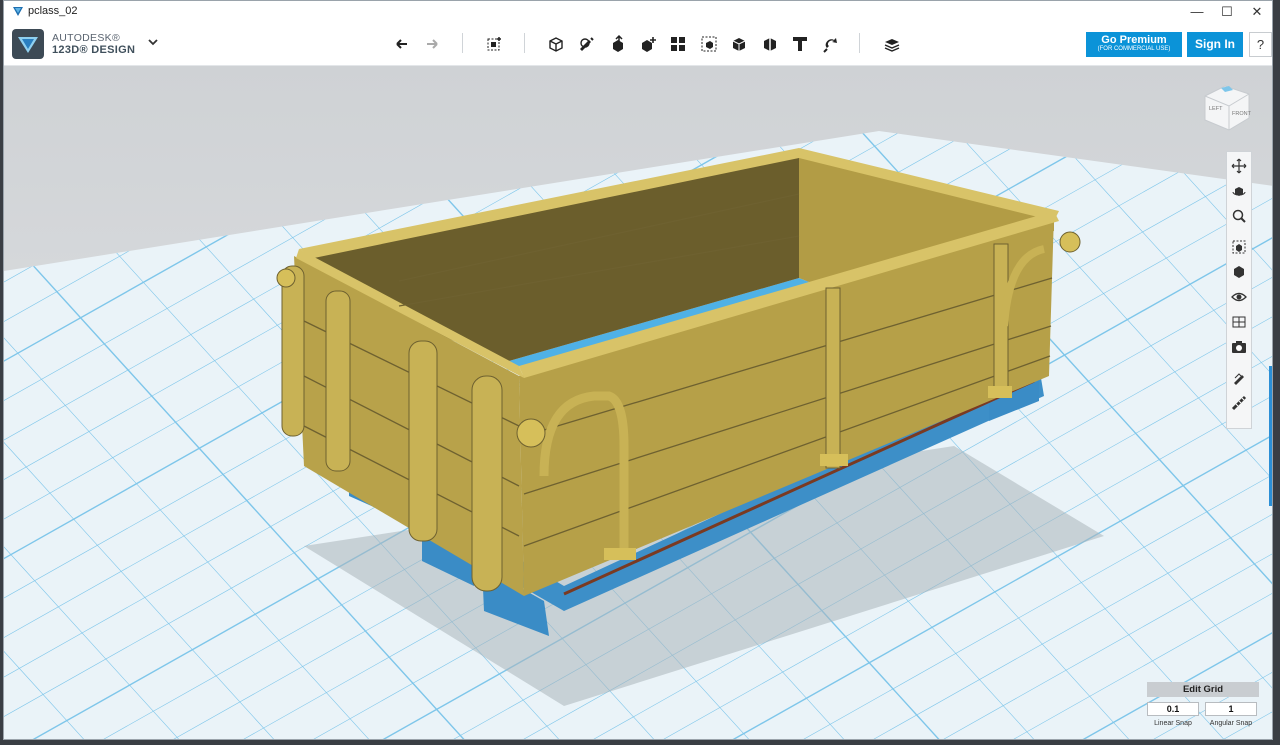 Image resolution: width=1280 pixels, height=745 pixels. I want to click on snap-icon, so click(830, 45).